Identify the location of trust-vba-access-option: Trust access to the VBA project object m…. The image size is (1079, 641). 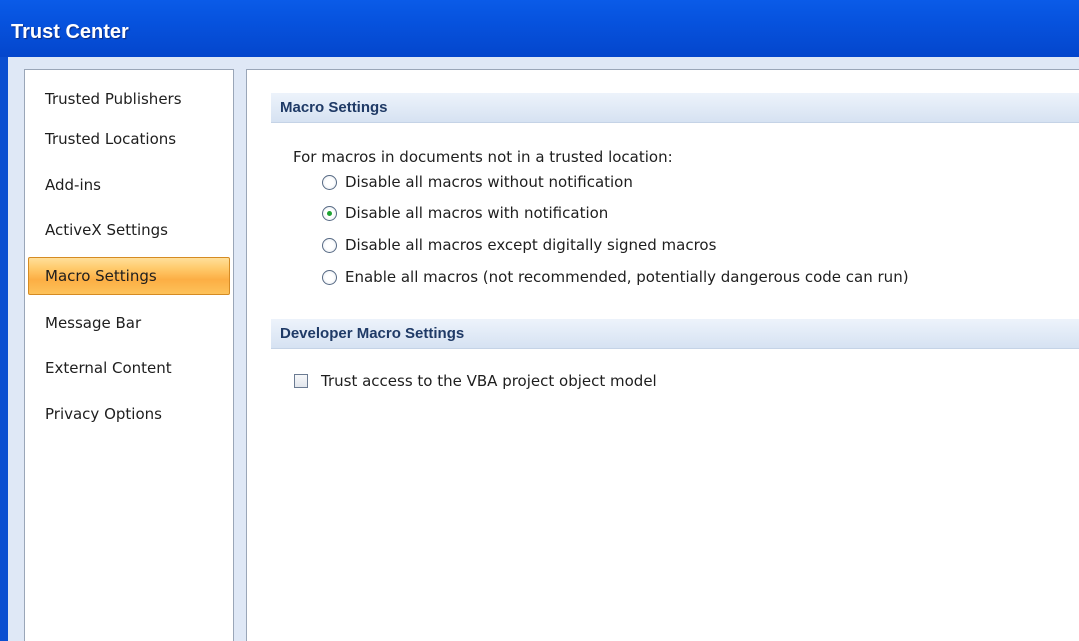
(475, 381).